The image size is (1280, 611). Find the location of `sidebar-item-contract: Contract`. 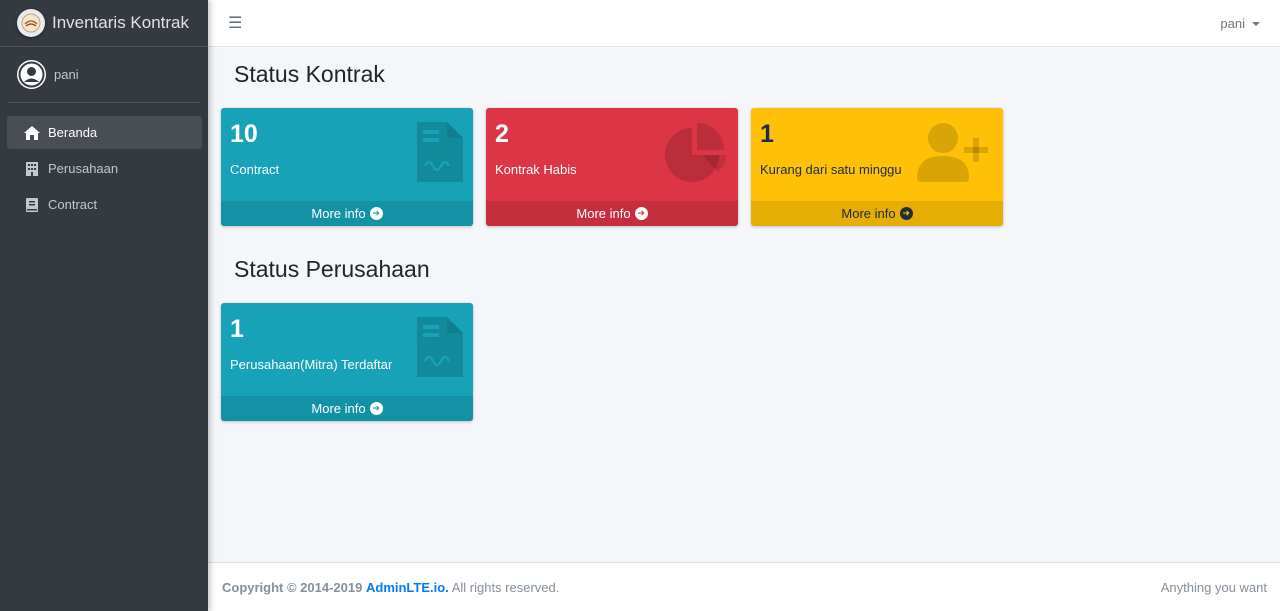

sidebar-item-contract: Contract is located at coordinates (104, 204).